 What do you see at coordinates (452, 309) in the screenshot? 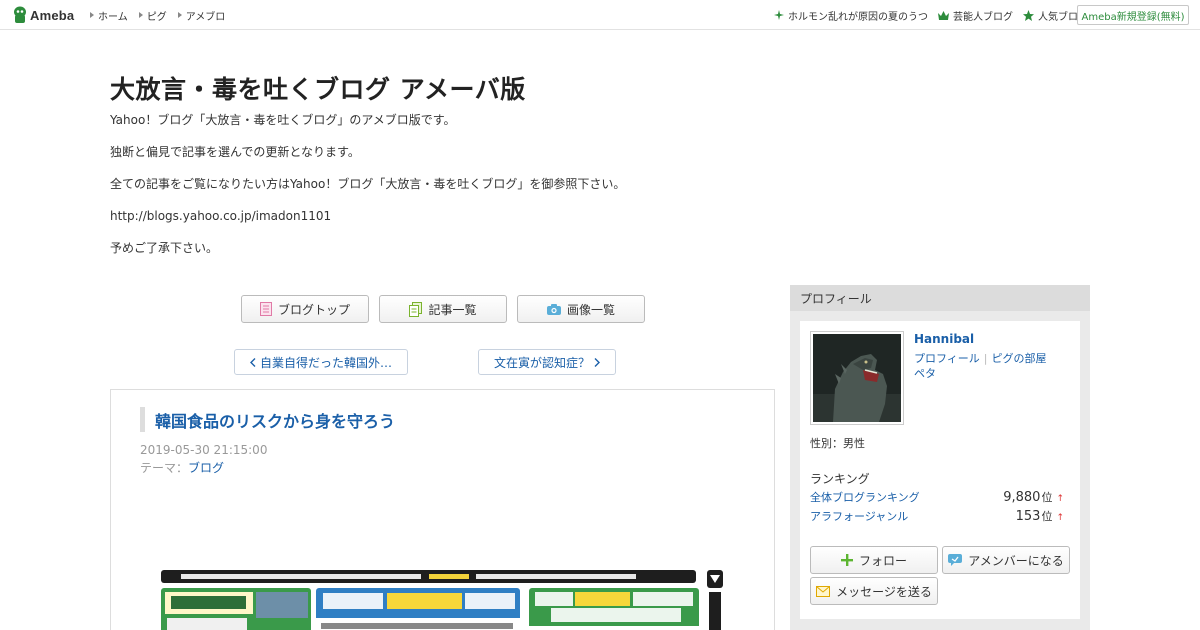
I see `entry-list-label: 記事一覧` at bounding box center [452, 309].